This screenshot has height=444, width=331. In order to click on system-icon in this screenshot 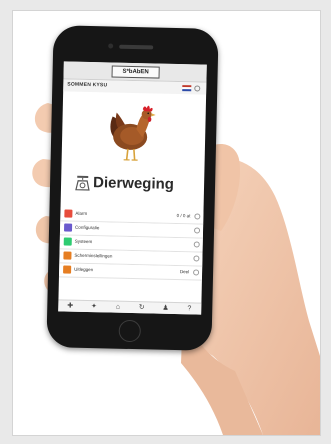, I will do `click(67, 241)`.